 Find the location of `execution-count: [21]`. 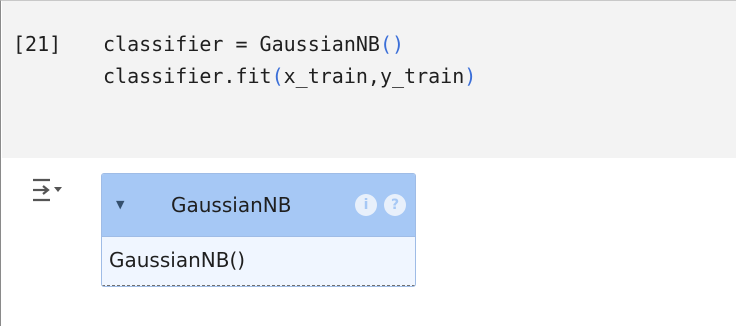

execution-count: [21] is located at coordinates (37, 44).